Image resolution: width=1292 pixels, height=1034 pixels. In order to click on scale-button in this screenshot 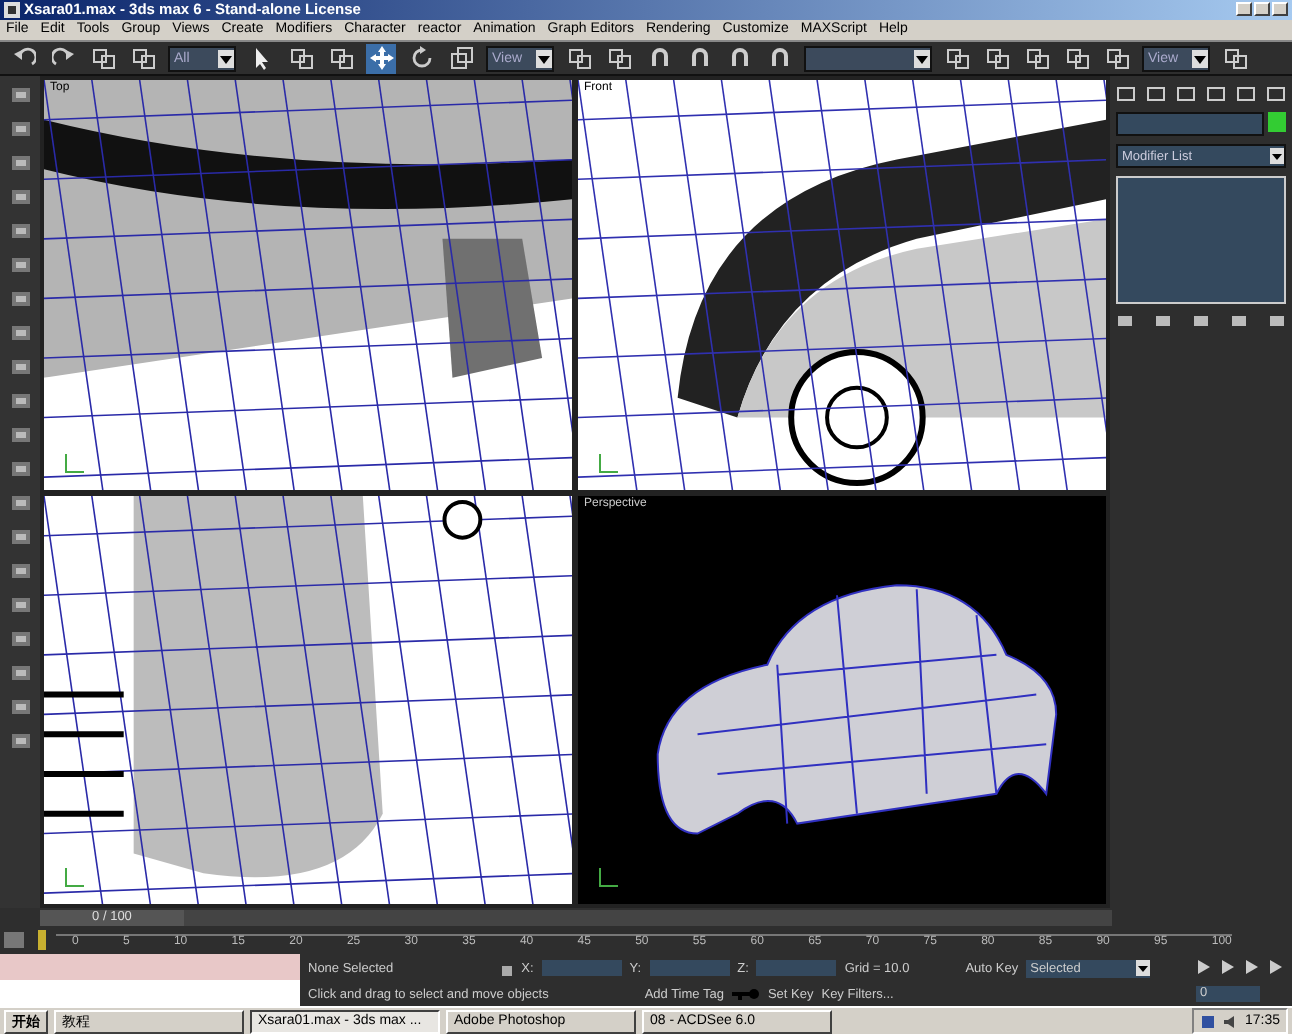, I will do `click(461, 58)`.